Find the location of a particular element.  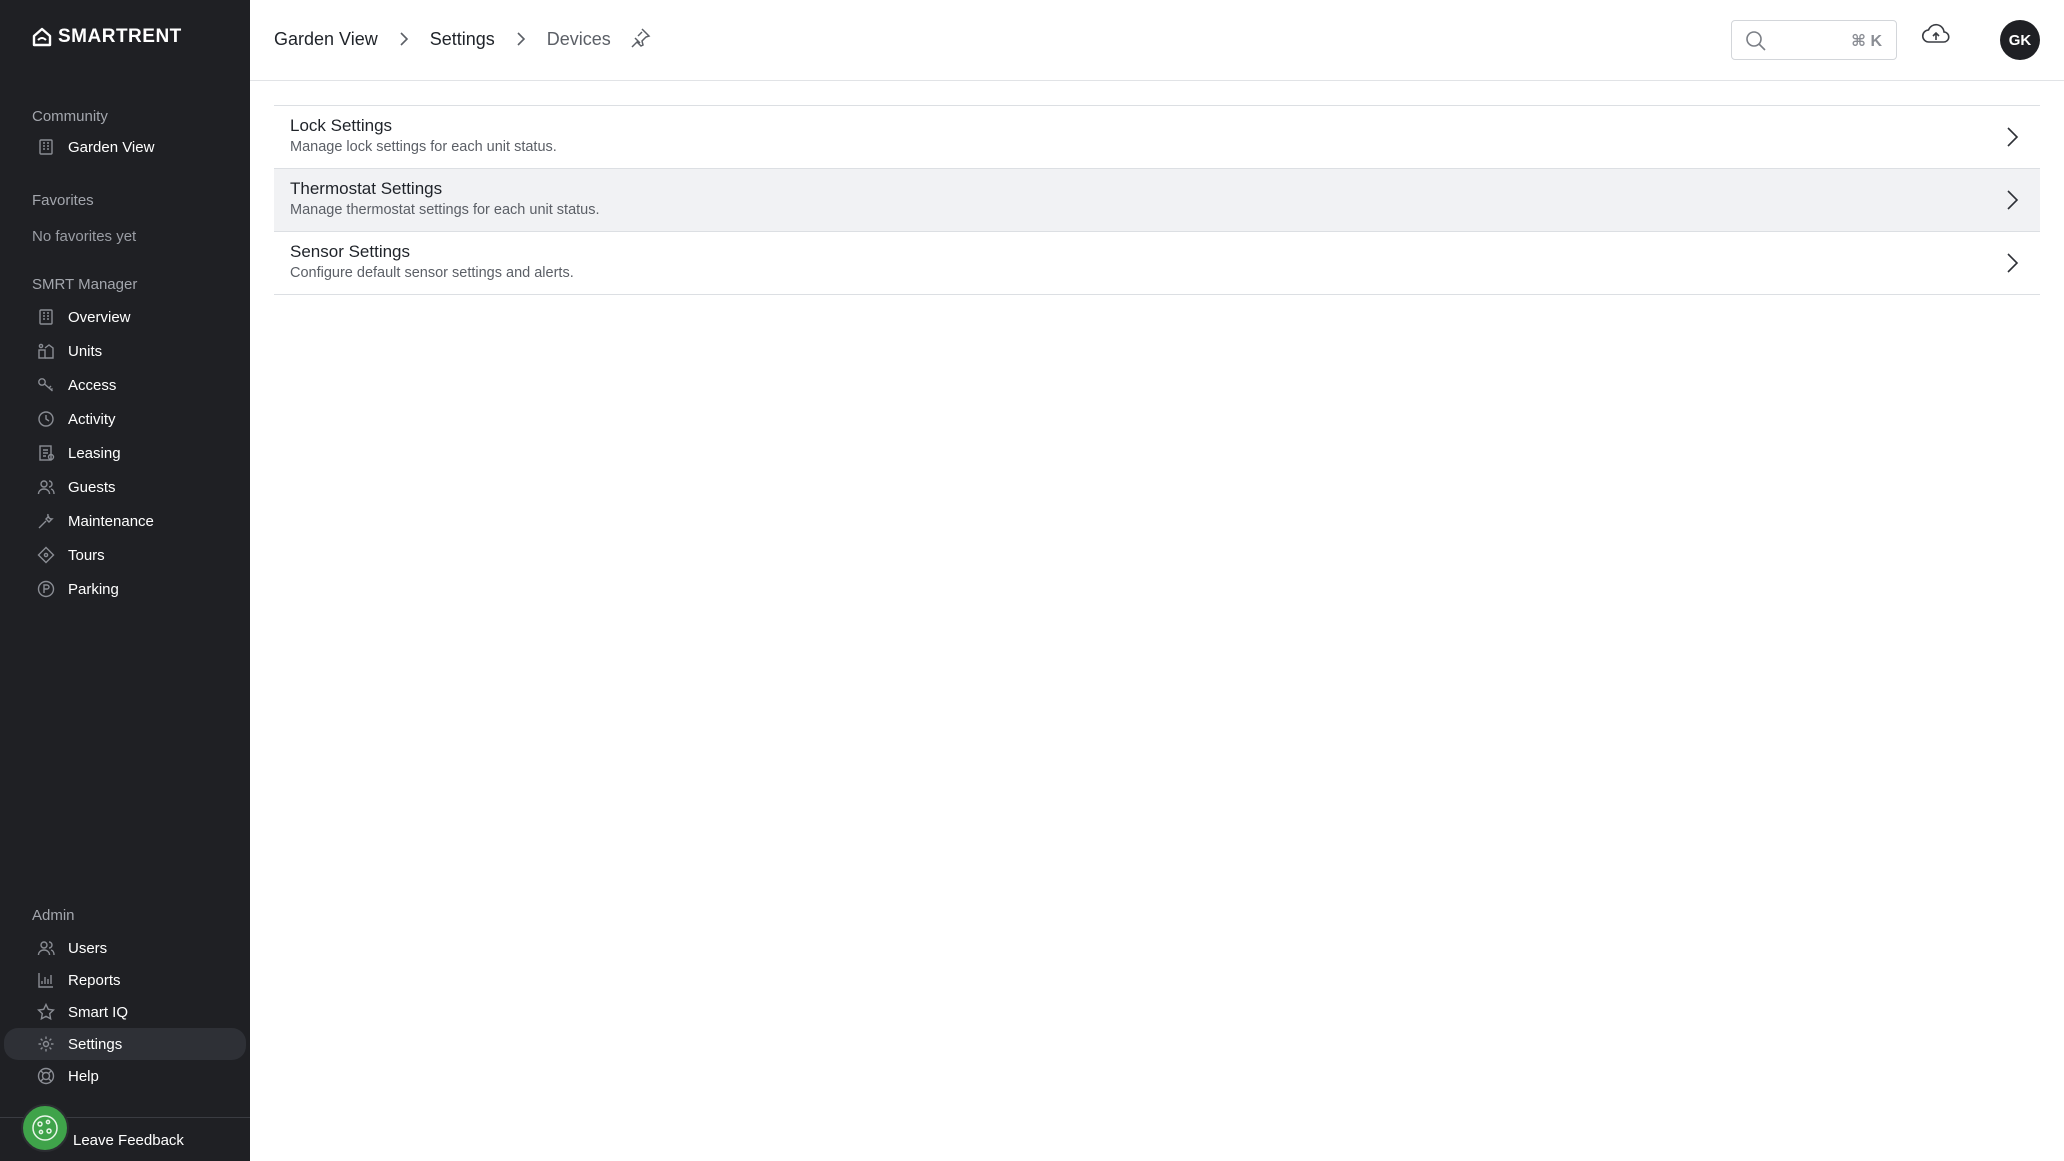

search-shortcut-hint: ⌘ K is located at coordinates (1866, 41).